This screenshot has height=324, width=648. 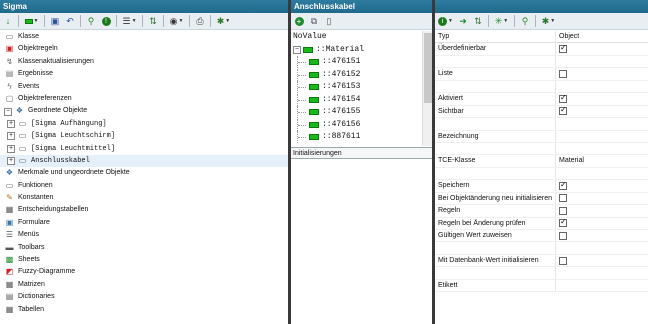 What do you see at coordinates (144, 99) in the screenshot?
I see `tree-item: ▢ Objektreferenzen` at bounding box center [144, 99].